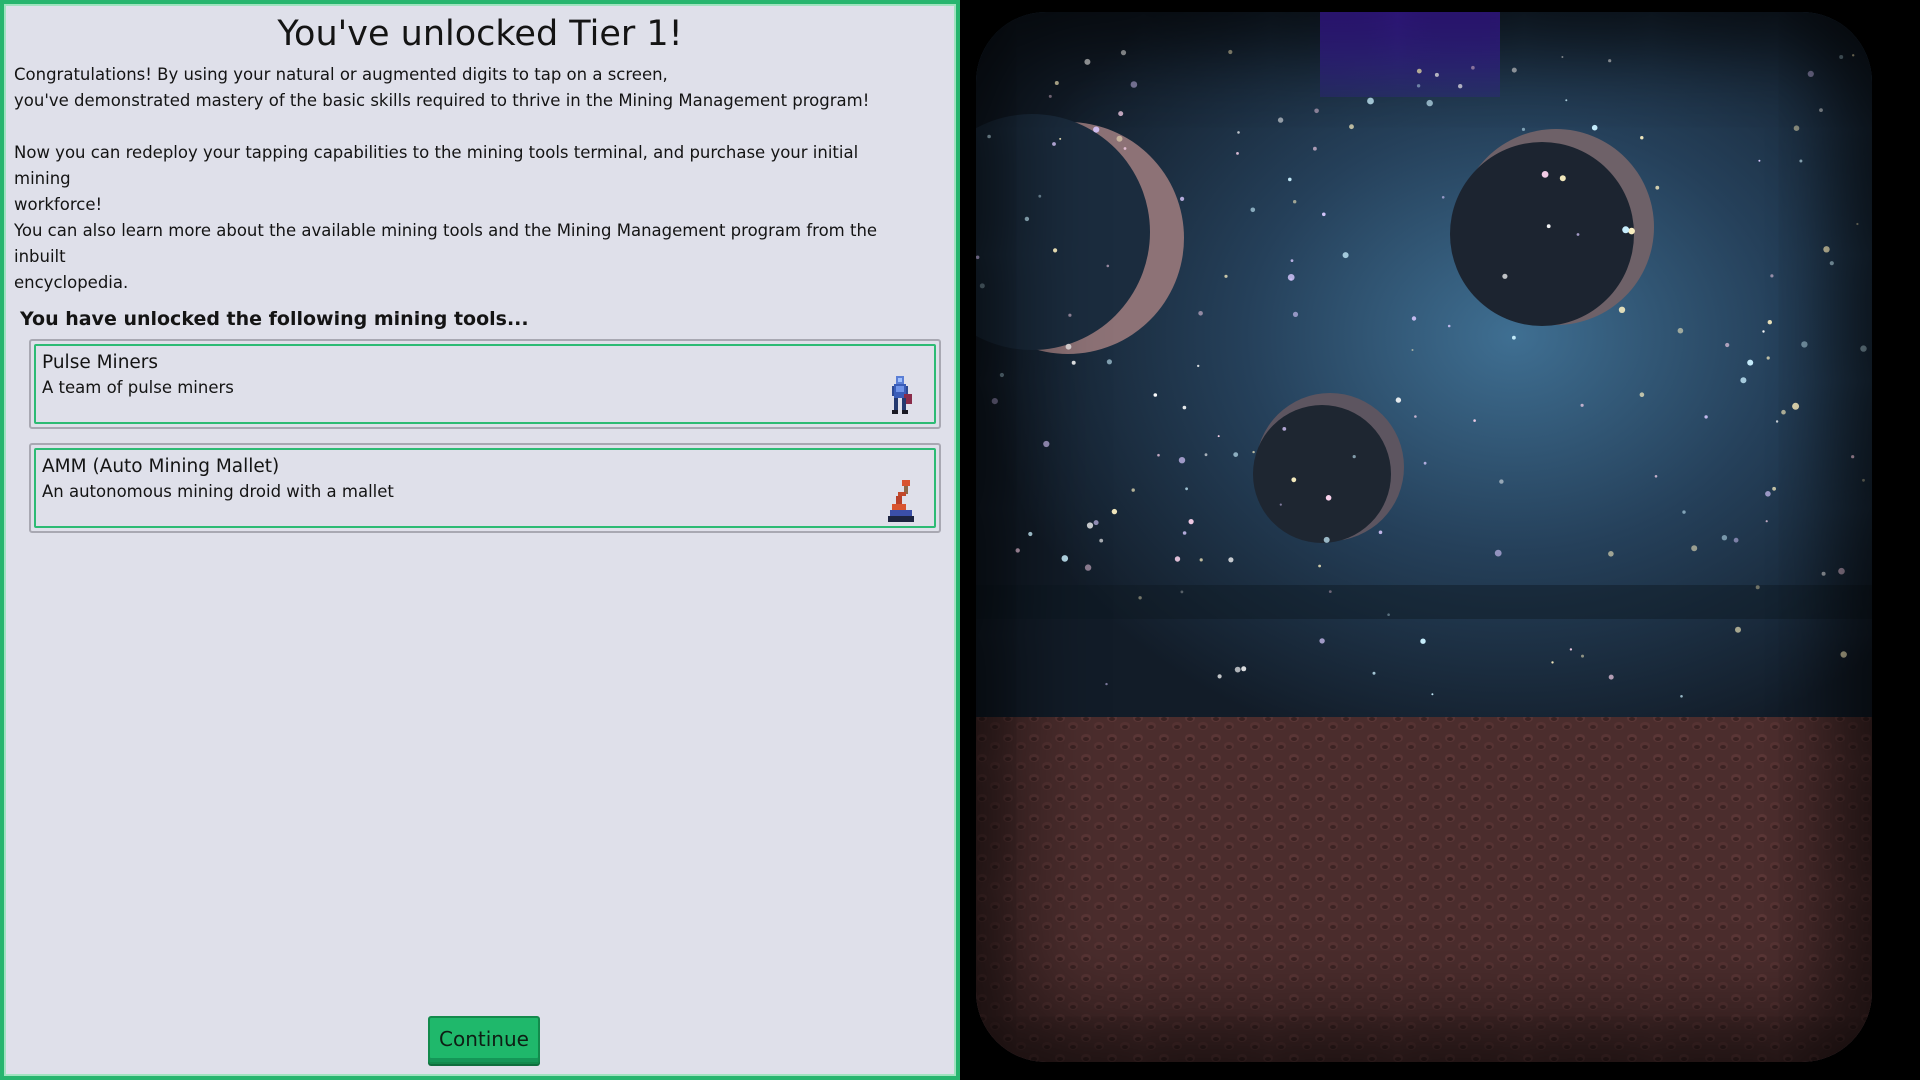 The image size is (1920, 1080). I want to click on tool-card-pulse-miners: Pulse Miners A team of pulse miners, so click(485, 384).